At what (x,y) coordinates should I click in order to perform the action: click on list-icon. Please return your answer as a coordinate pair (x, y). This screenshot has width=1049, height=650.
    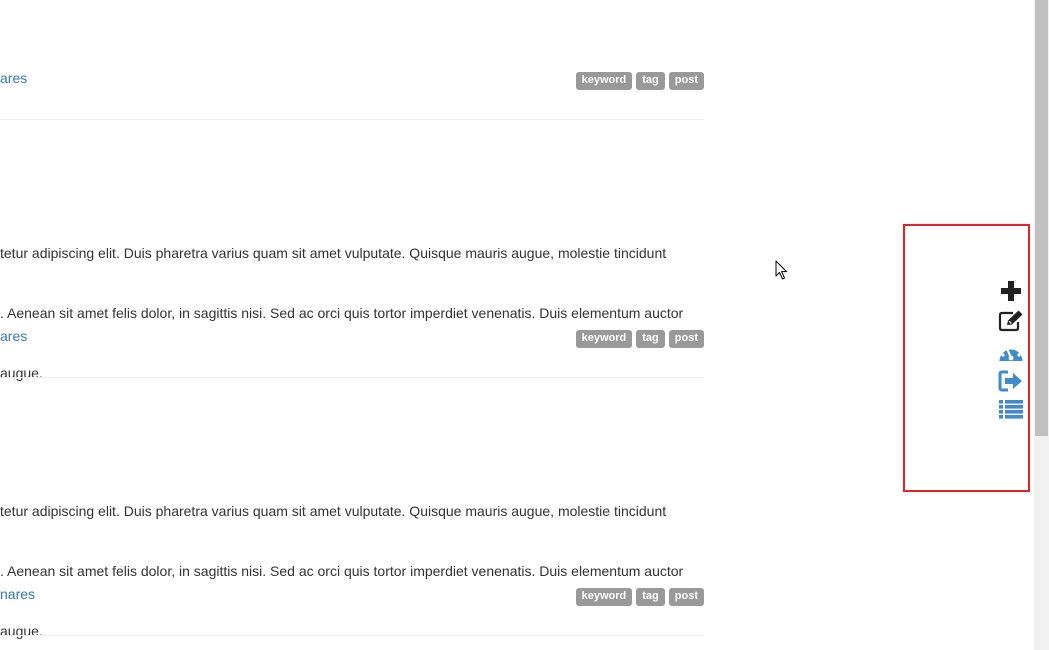
    Looking at the image, I should click on (1011, 409).